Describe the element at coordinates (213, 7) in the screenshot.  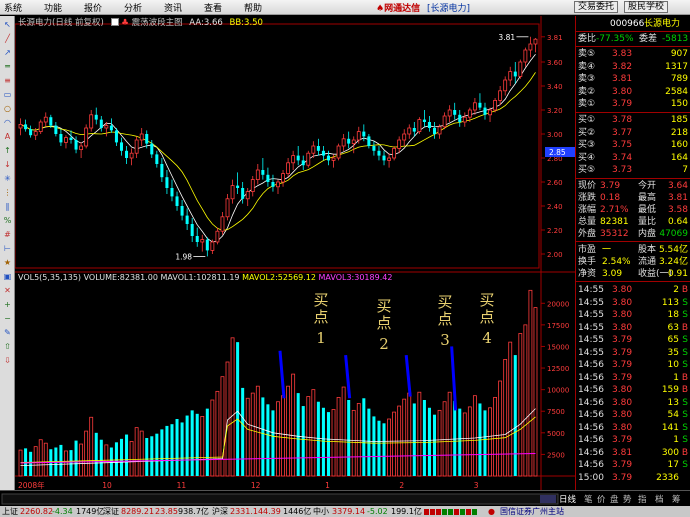
I see `menu-view: 查看` at that location.